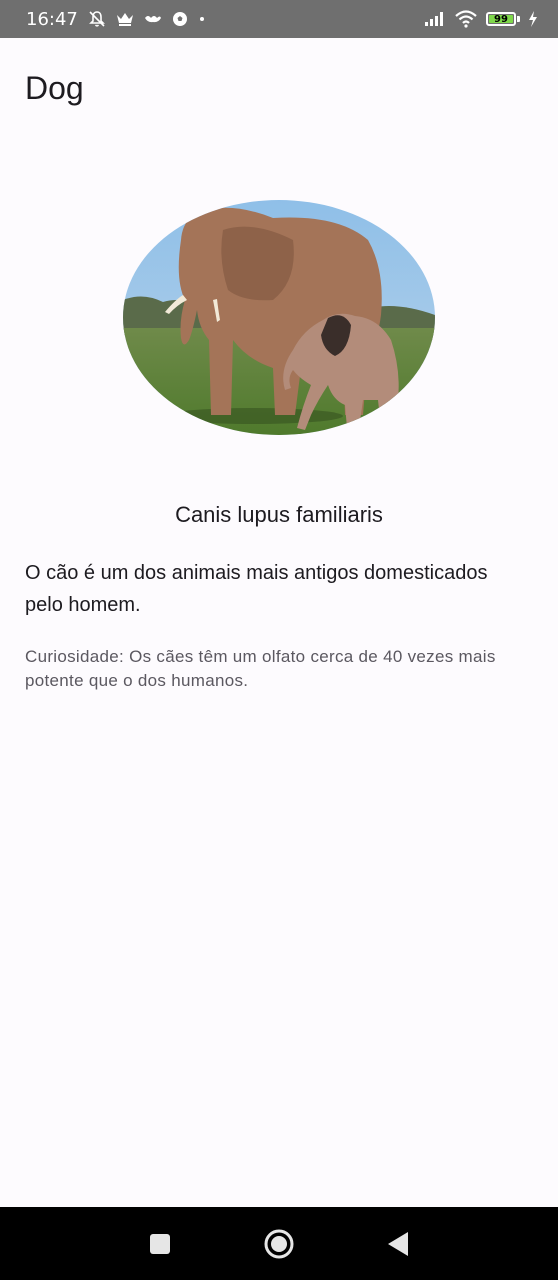  I want to click on crown-icon, so click(125, 19).